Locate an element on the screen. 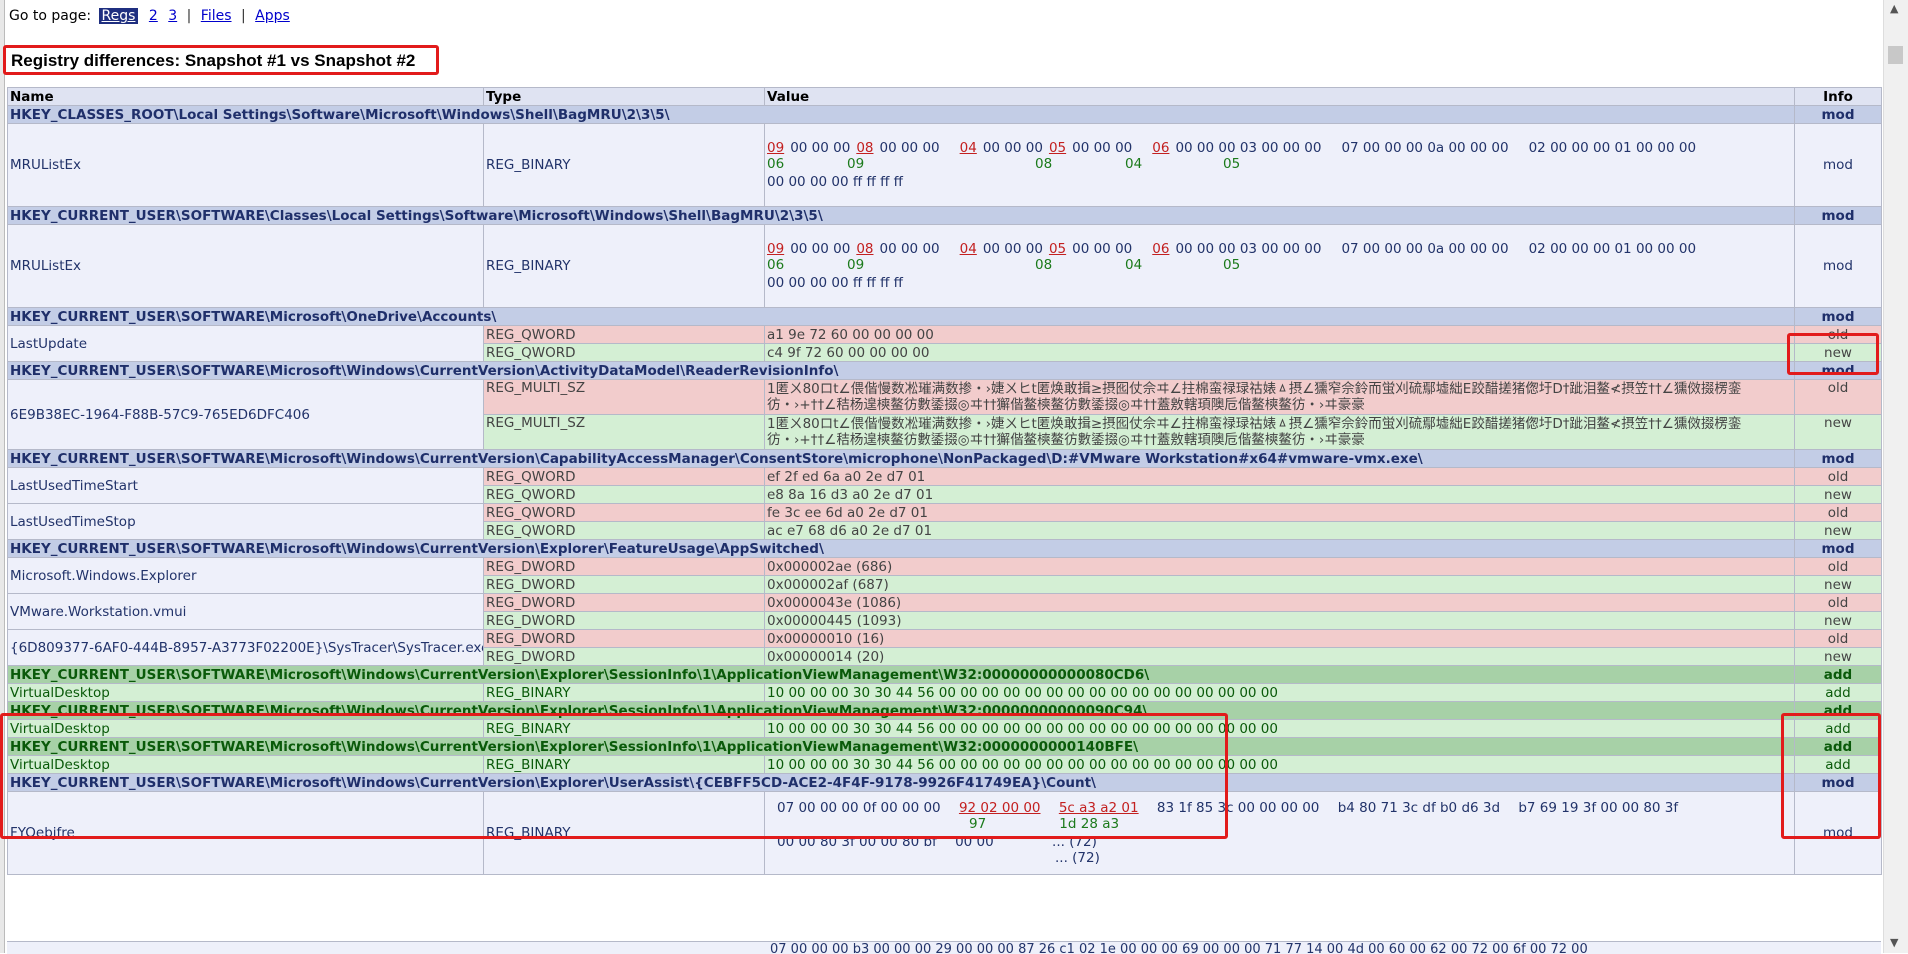 This screenshot has width=1908, height=954. old-value: 0x00000010 (16) is located at coordinates (1279, 638).